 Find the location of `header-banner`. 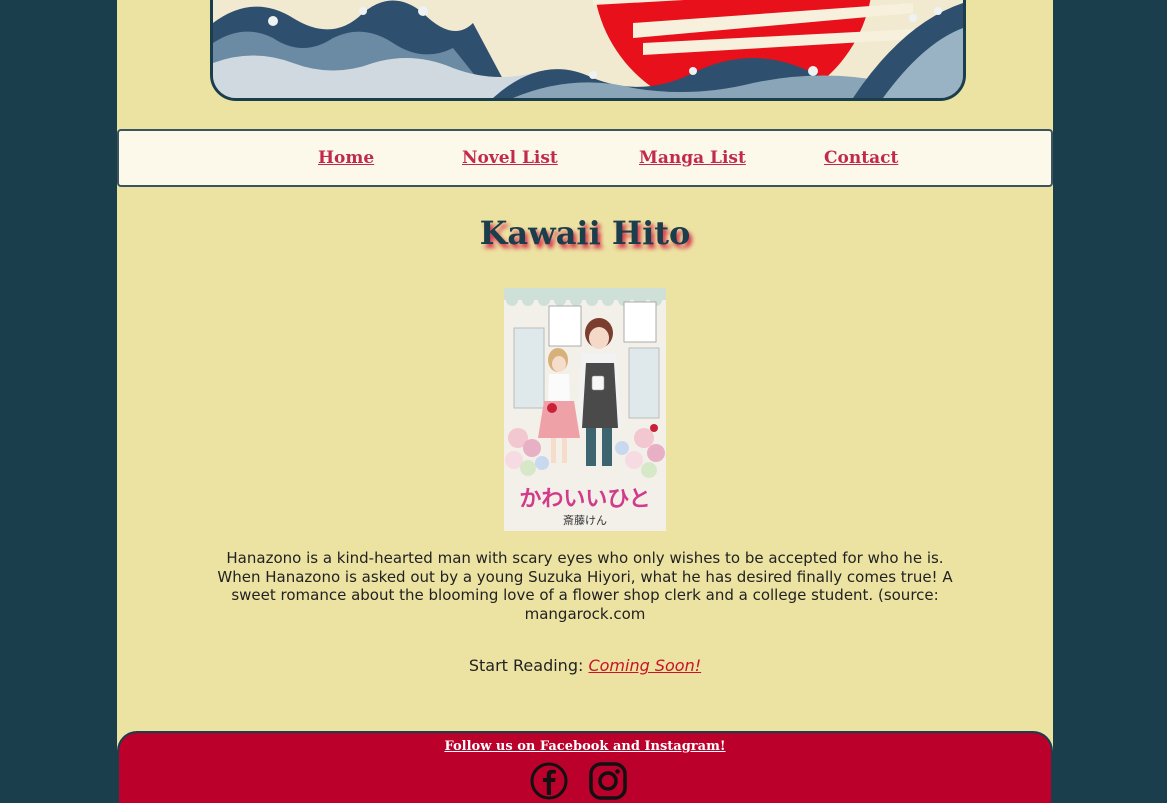

header-banner is located at coordinates (588, 50).